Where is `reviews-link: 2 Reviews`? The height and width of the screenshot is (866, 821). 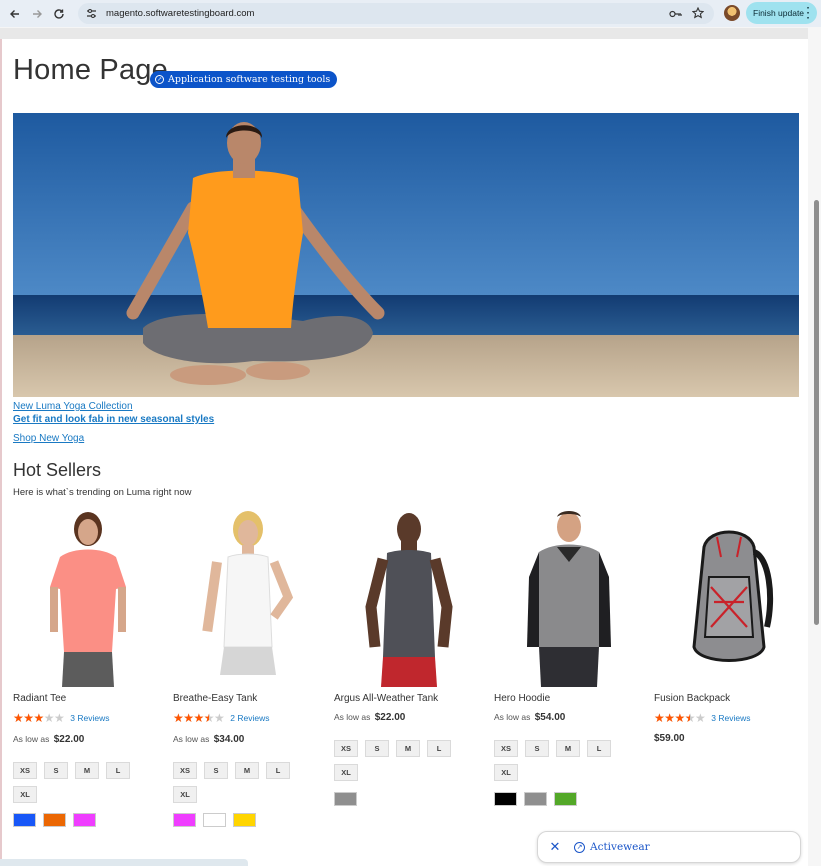
reviews-link: 2 Reviews is located at coordinates (249, 718).